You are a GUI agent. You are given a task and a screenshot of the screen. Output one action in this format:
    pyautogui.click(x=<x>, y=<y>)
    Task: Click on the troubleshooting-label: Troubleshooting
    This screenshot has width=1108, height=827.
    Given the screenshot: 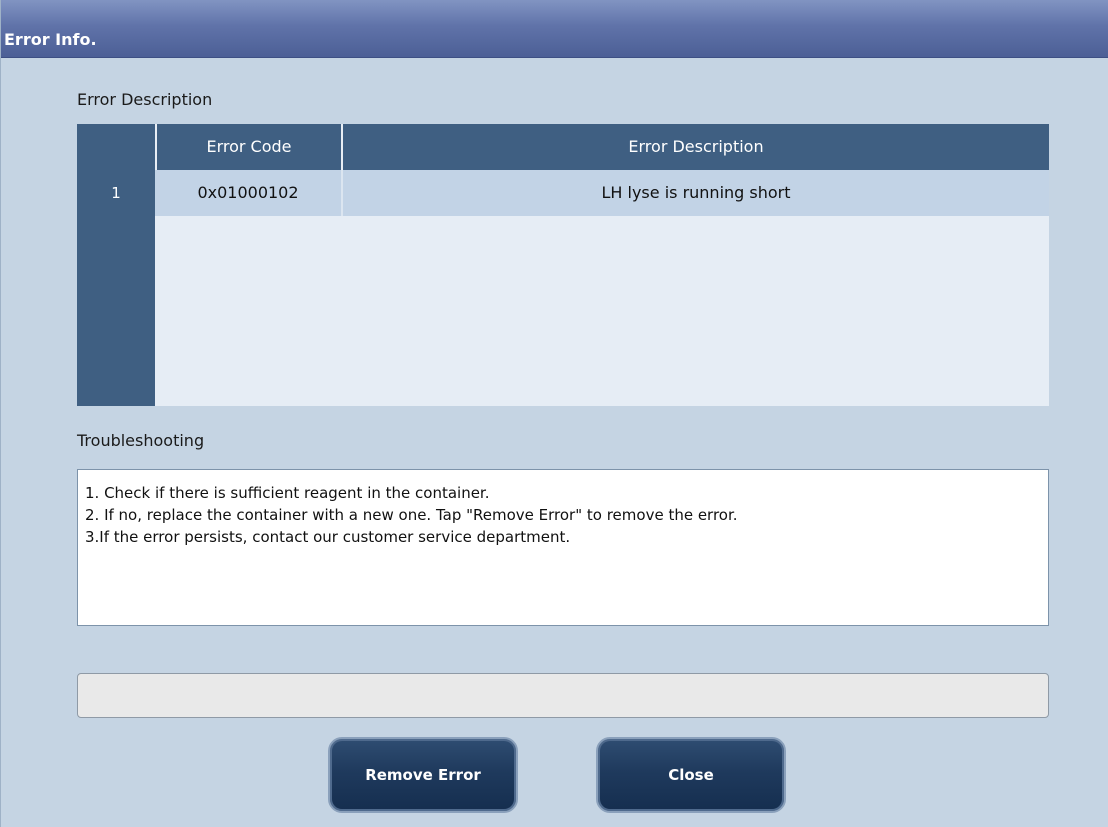 What is the action you would take?
    pyautogui.click(x=141, y=440)
    